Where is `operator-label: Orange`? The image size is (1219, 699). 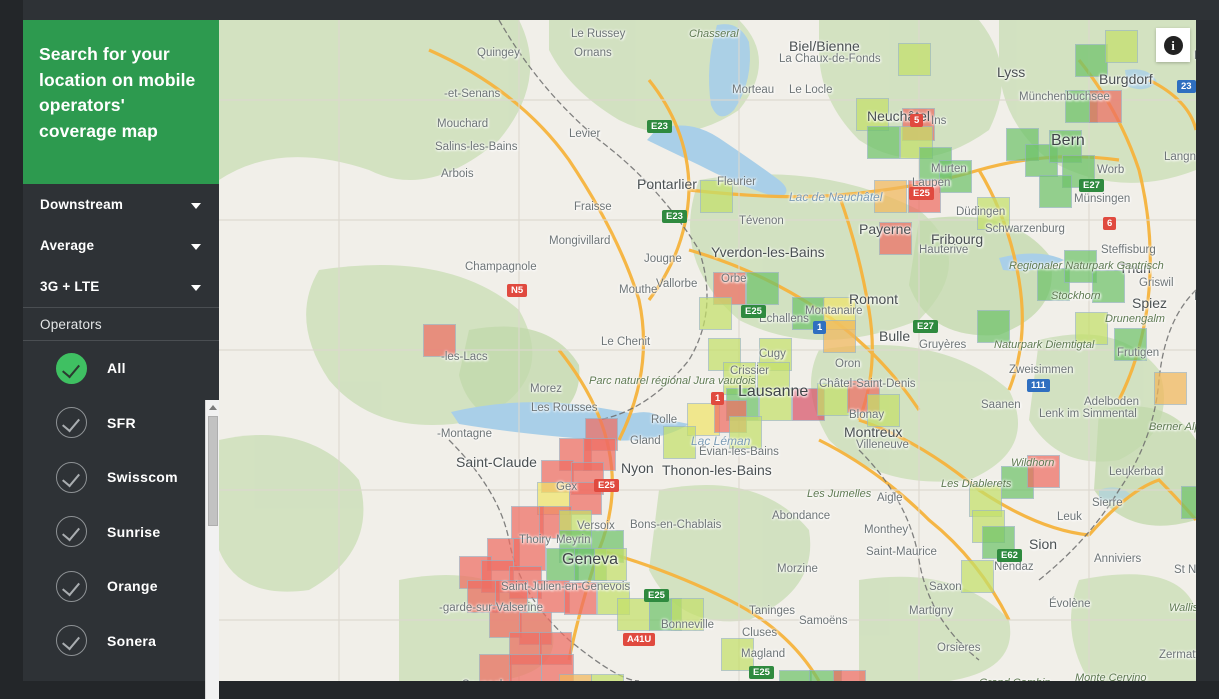 operator-label: Orange is located at coordinates (132, 586).